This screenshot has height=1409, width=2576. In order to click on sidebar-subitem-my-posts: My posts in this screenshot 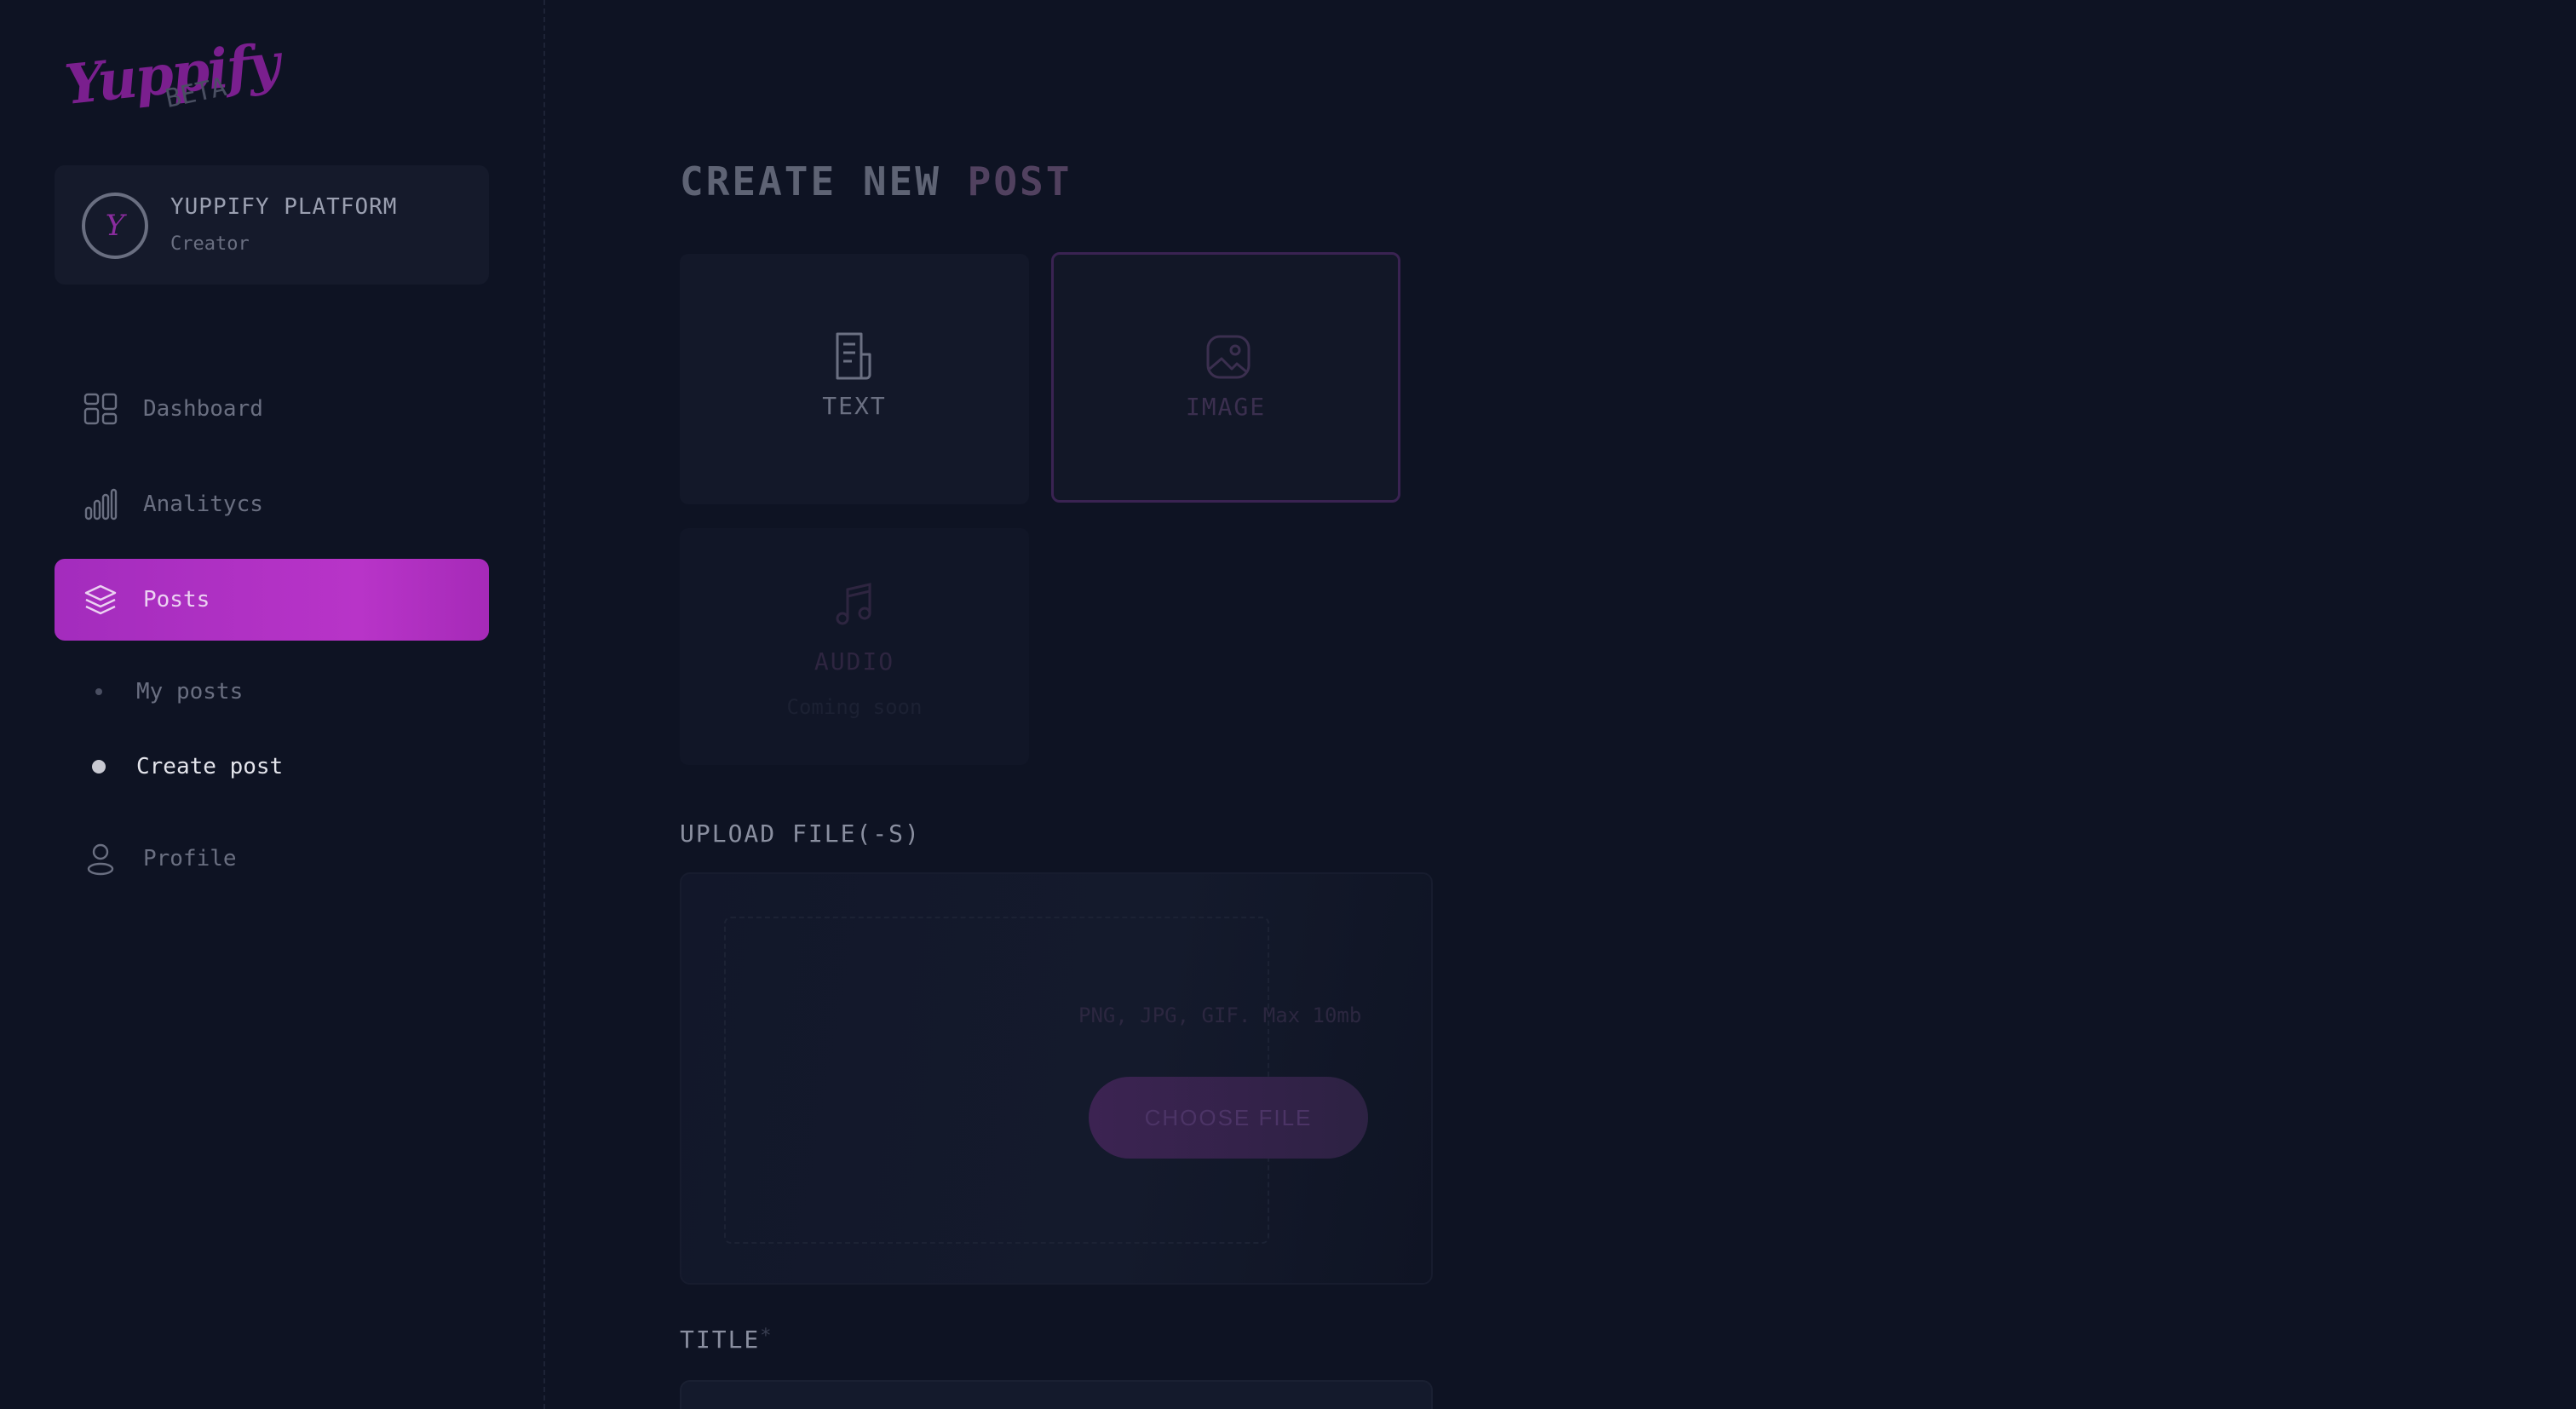, I will do `click(272, 691)`.